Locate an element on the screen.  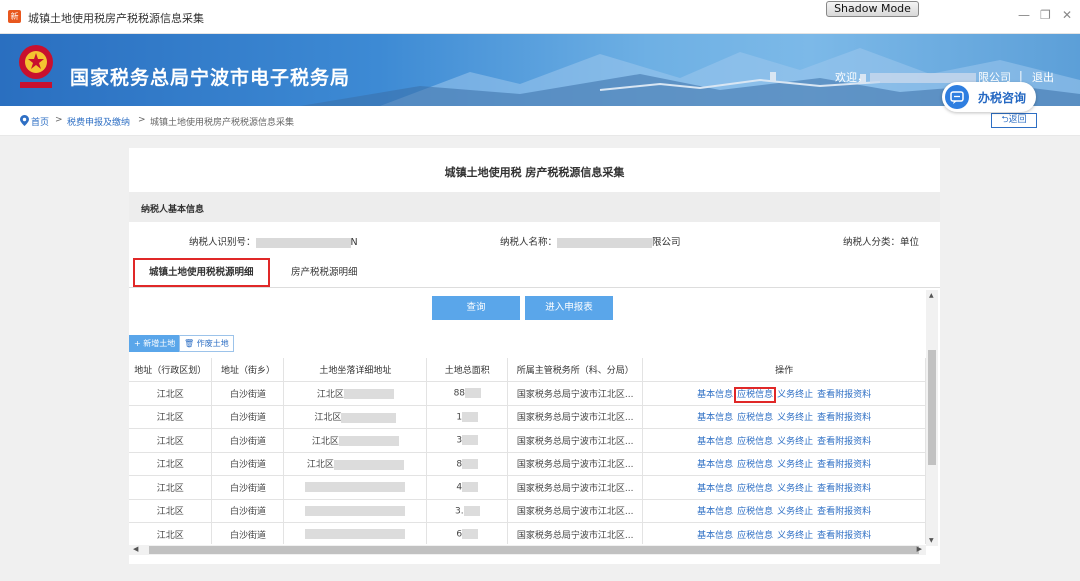
add-land-button: + 新增土地 is located at coordinates (155, 343).